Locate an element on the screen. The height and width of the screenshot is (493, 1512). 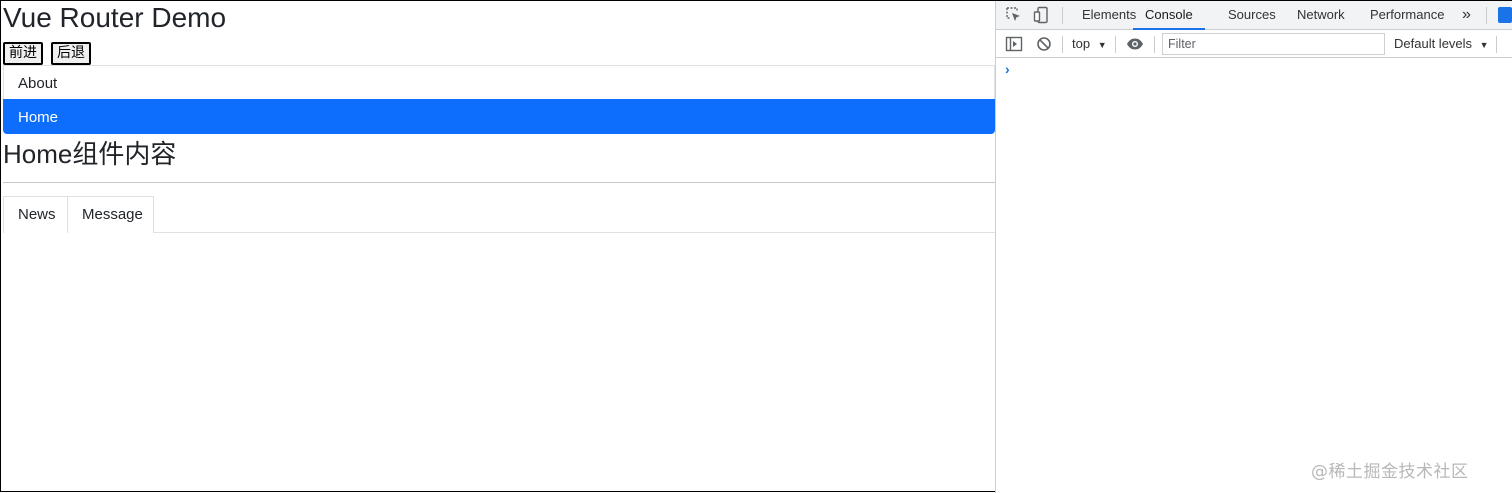
back-button: 后退 is located at coordinates (71, 53).